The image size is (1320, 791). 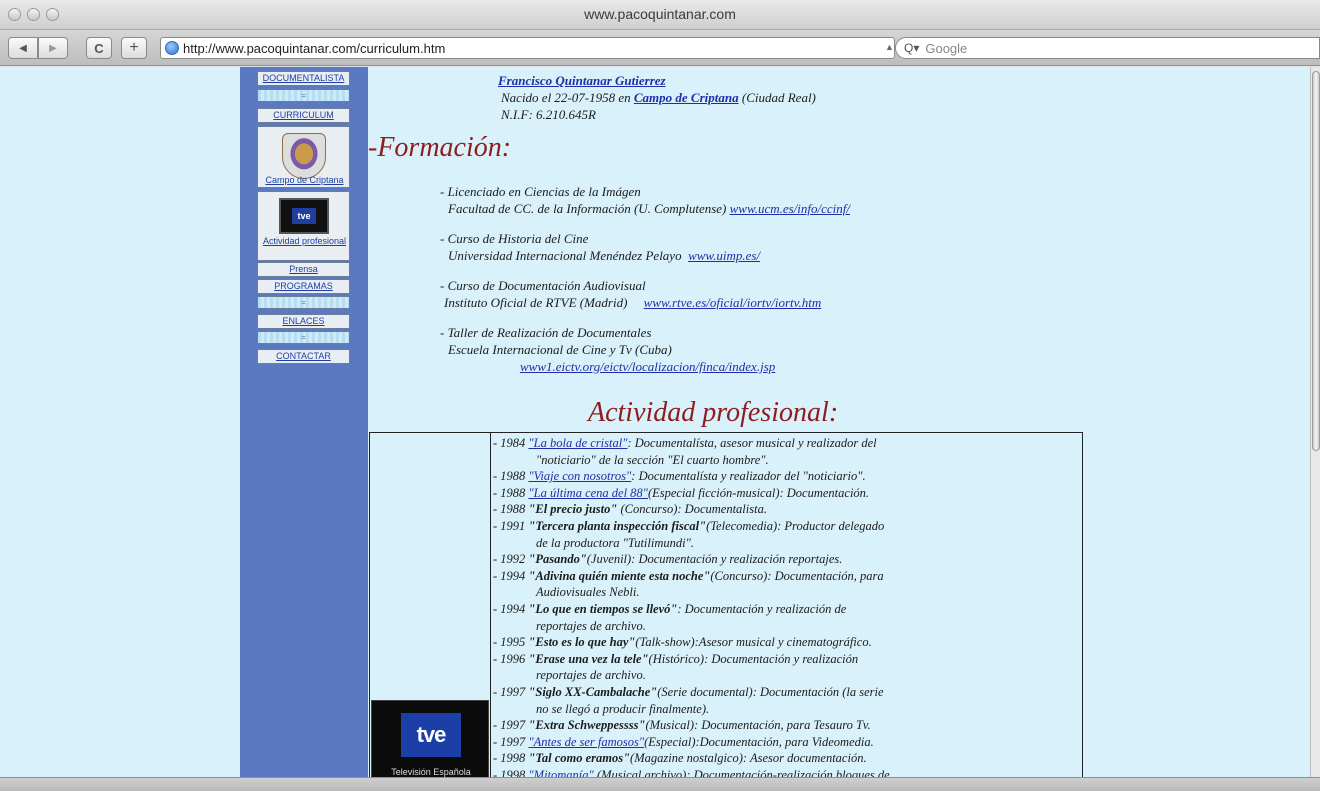 I want to click on scrollbar-thumb, so click(x=1316, y=261).